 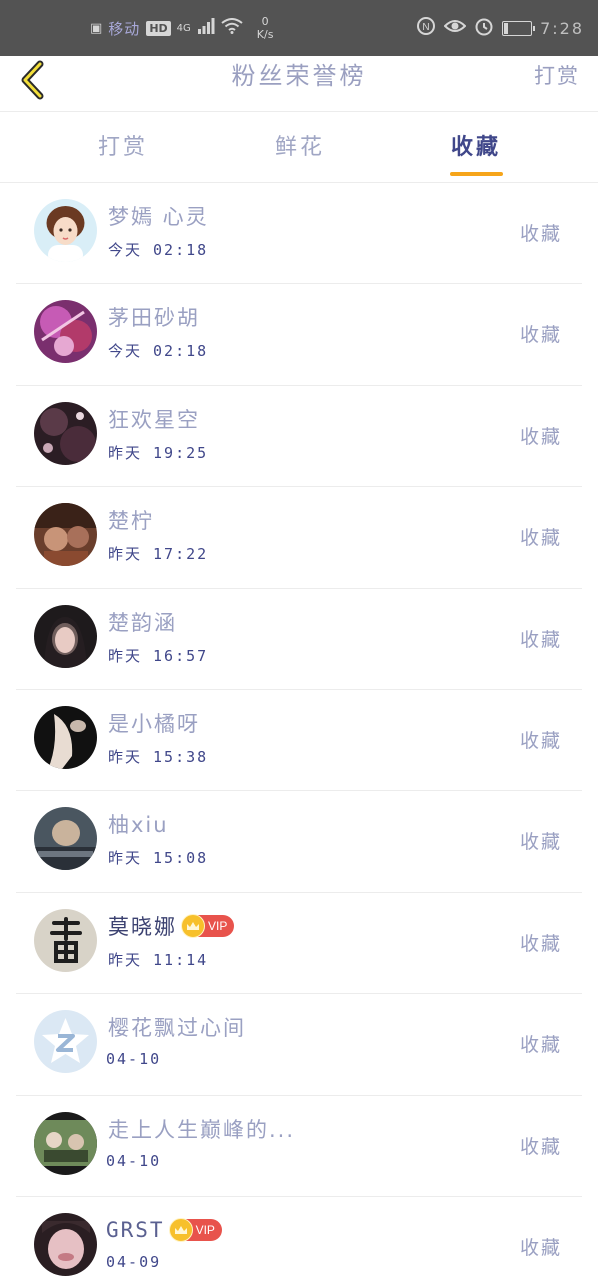 I want to click on speed-value: 0, so click(x=265, y=21).